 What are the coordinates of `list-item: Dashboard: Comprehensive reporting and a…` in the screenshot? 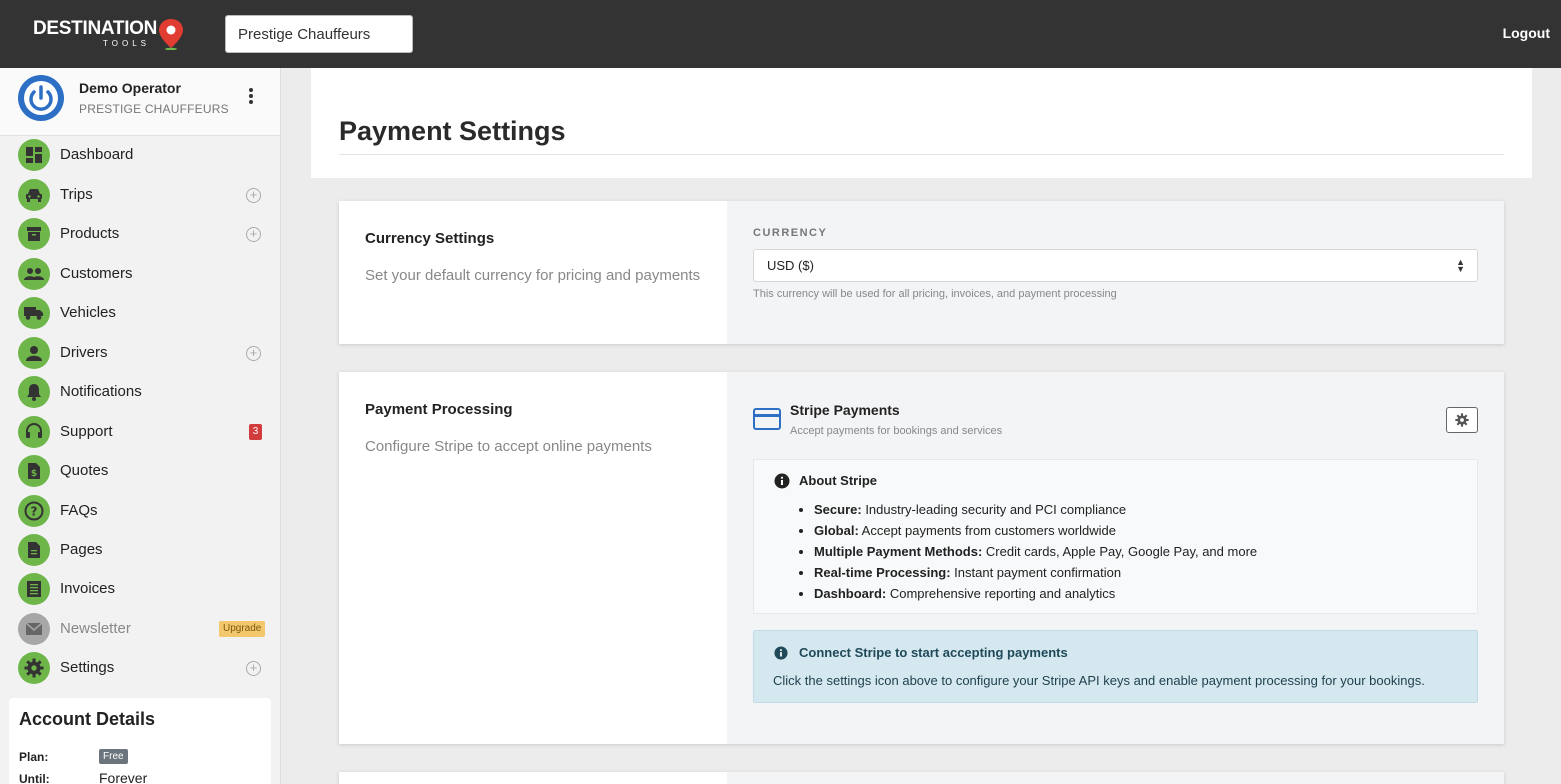 It's located at (1035, 594).